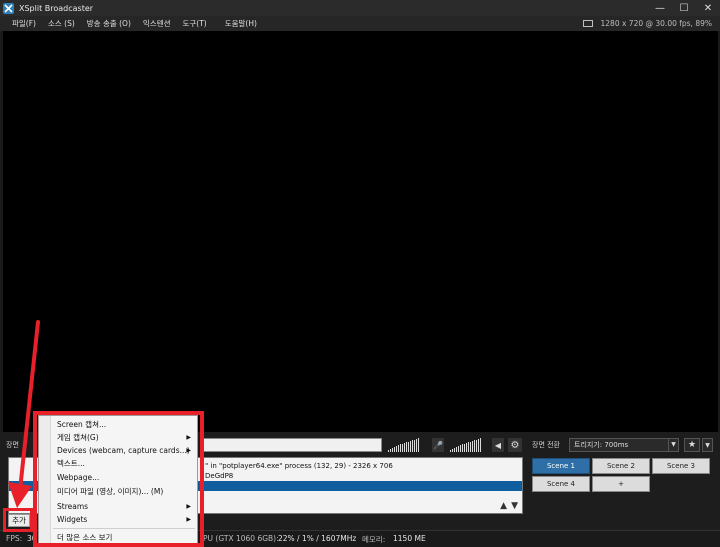 The image size is (720, 547). Describe the element at coordinates (123, 450) in the screenshot. I see `menu-item-devices: Devices (webcam, capture cards...)` at that location.